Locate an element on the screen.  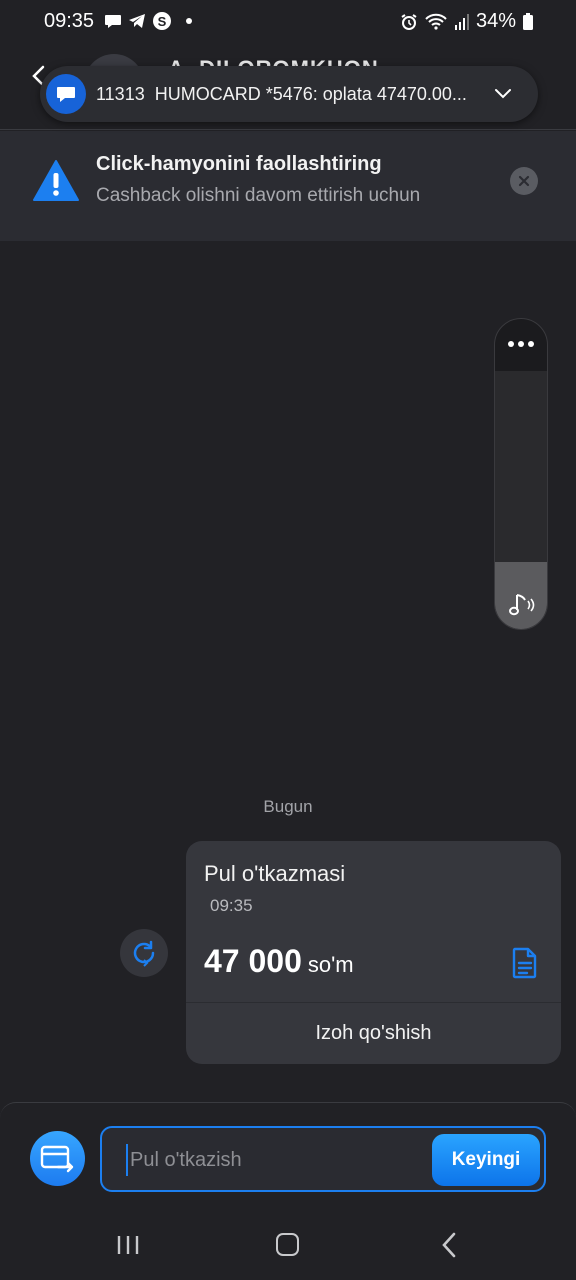
chat-bubble-icon is located at coordinates (113, 21).